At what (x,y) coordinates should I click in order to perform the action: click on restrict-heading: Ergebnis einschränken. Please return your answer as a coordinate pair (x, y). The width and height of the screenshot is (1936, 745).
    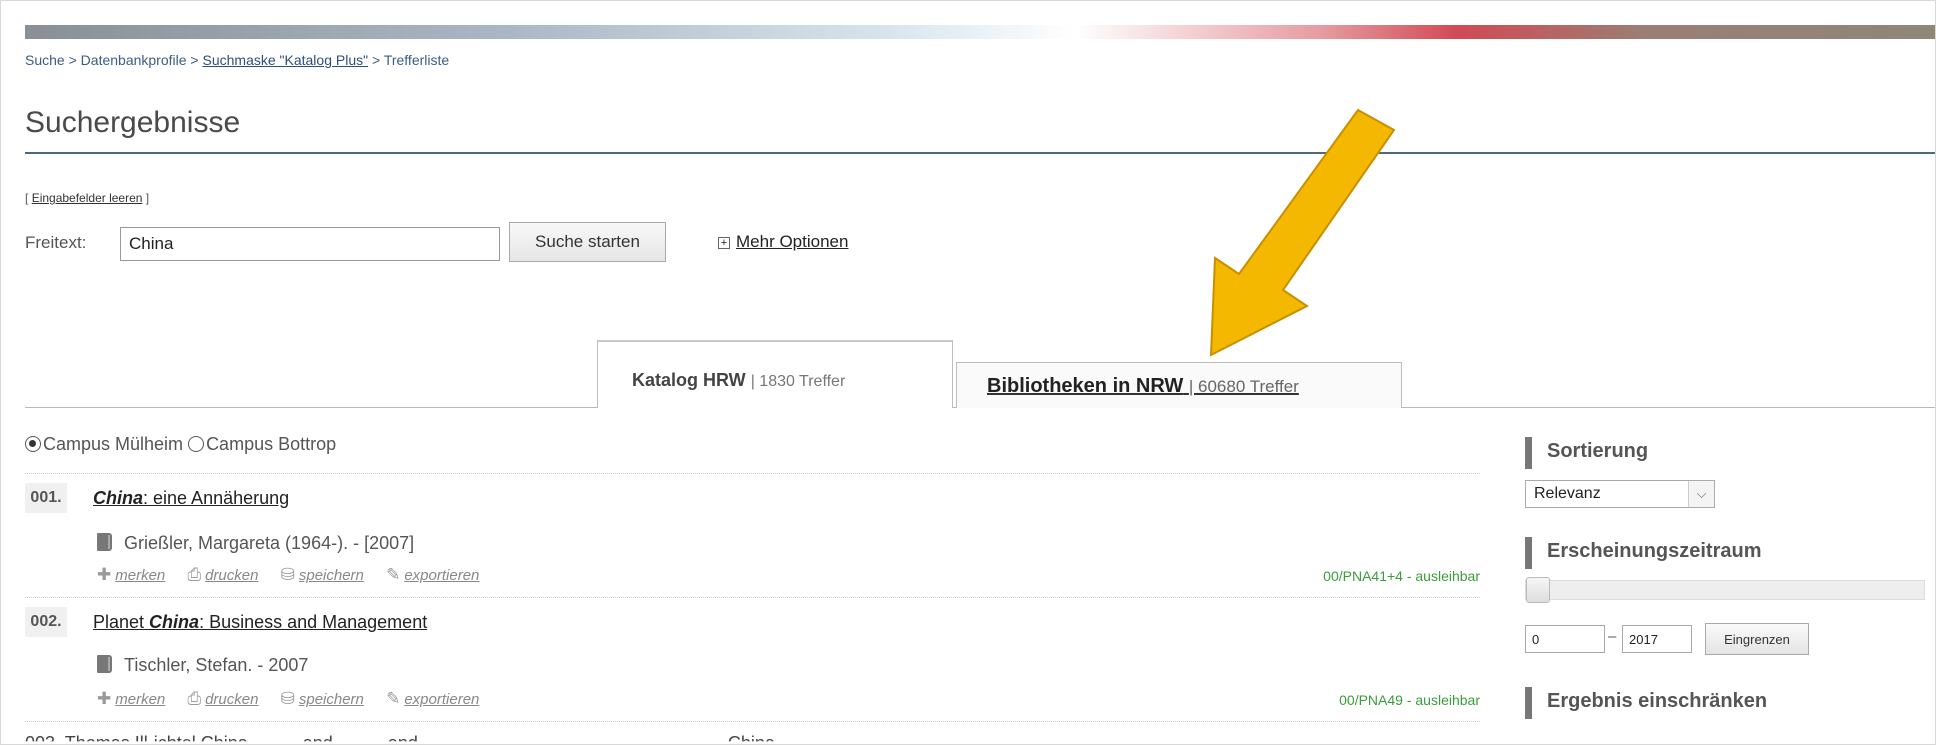
    Looking at the image, I should click on (1646, 703).